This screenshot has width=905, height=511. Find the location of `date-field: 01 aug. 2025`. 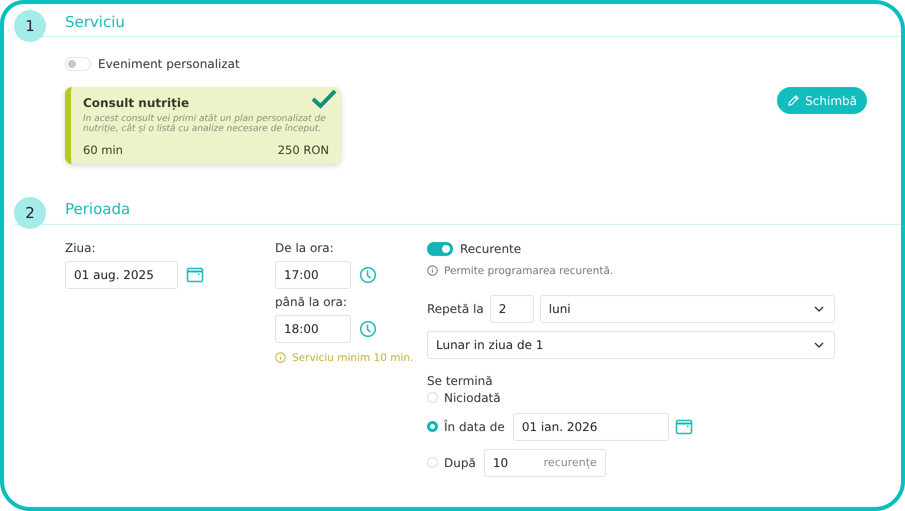

date-field: 01 aug. 2025 is located at coordinates (121, 274).